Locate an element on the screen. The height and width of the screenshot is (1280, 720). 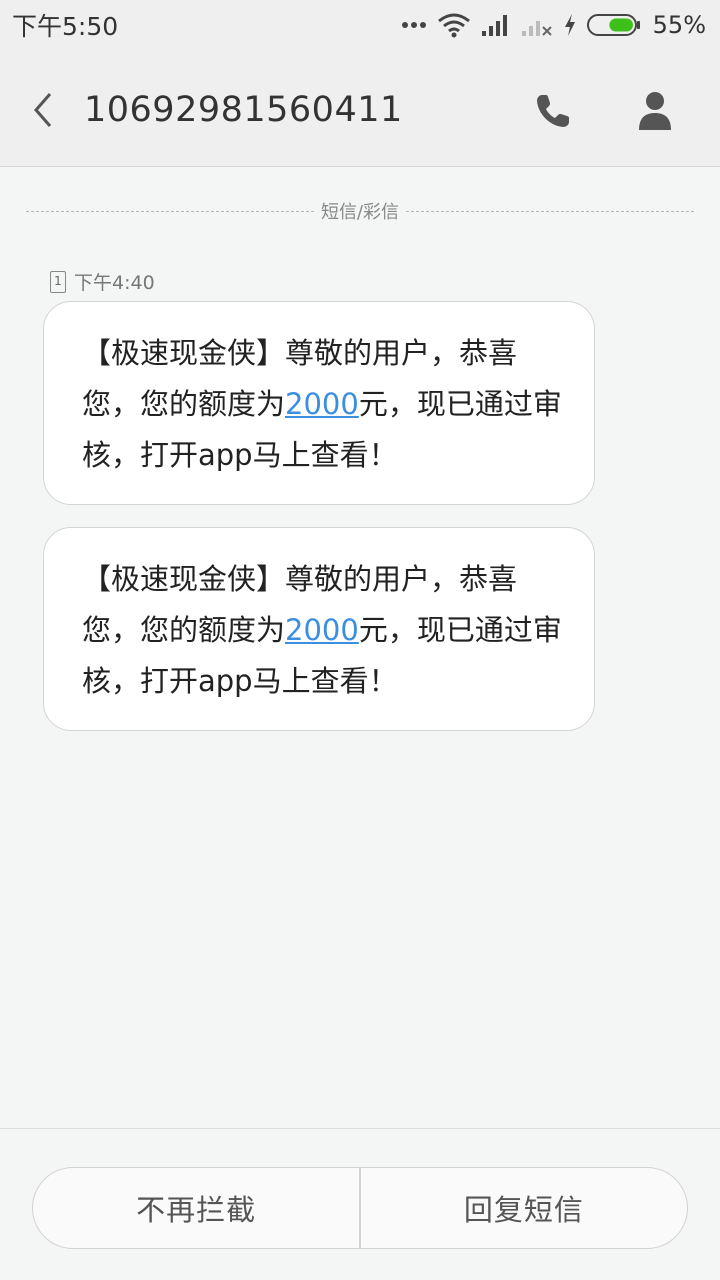
call-button is located at coordinates (553, 111).